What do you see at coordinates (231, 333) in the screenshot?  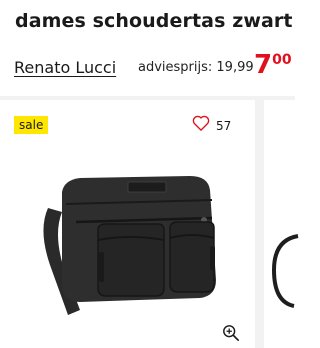 I see `zoom-icon` at bounding box center [231, 333].